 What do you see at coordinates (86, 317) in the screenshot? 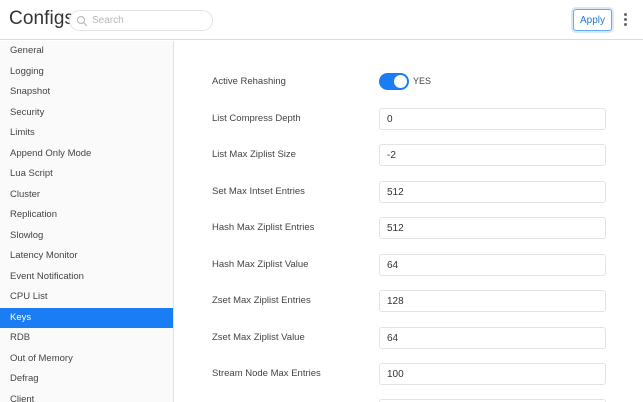
I see `sidebar-item-keys: Keys` at bounding box center [86, 317].